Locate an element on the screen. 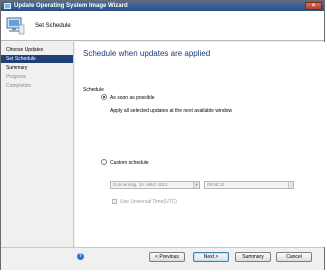 This screenshot has width=327, height=272. cancel-button: Cancel is located at coordinates (294, 257).